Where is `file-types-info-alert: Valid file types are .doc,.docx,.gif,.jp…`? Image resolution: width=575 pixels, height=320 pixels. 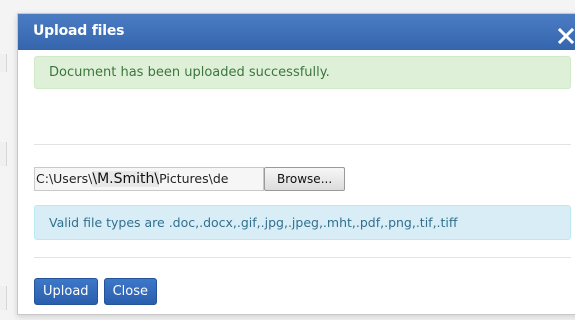
file-types-info-alert: Valid file types are .doc,.docx,.gif,.jp… is located at coordinates (302, 222).